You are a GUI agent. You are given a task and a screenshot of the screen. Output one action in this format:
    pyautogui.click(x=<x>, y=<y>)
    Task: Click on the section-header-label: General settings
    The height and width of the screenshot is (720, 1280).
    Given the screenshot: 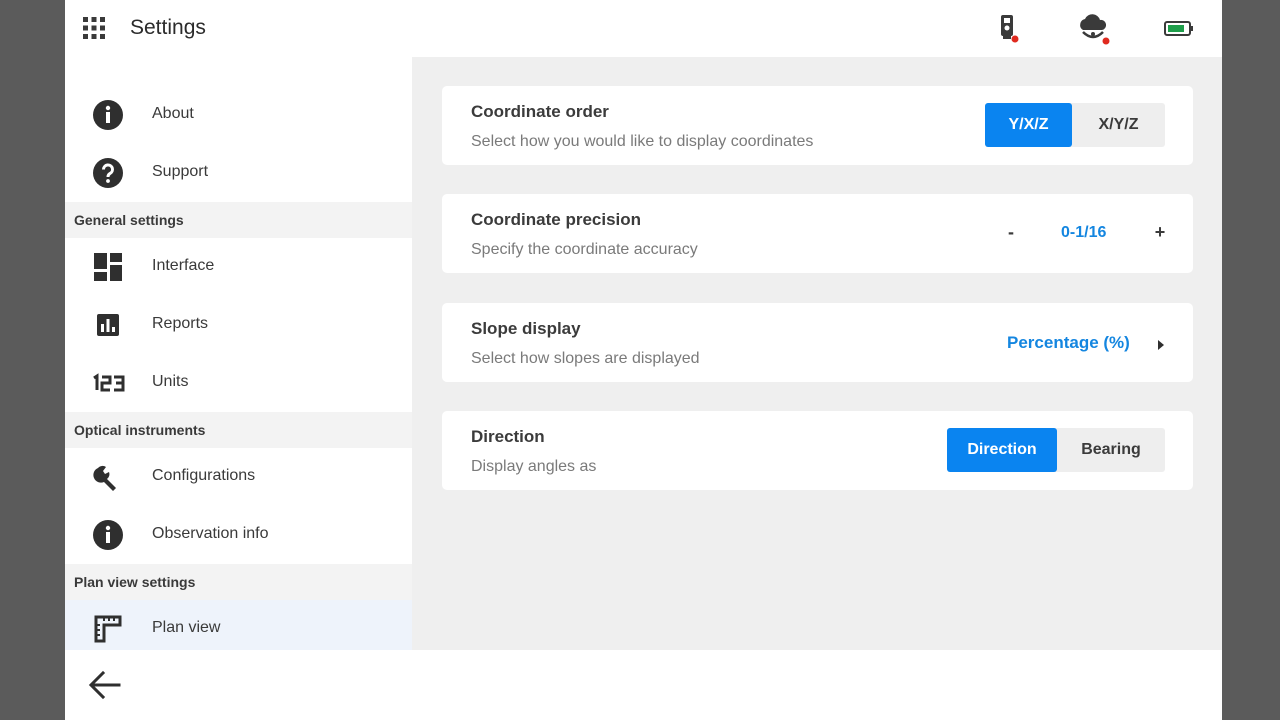 What is the action you would take?
    pyautogui.click(x=129, y=220)
    